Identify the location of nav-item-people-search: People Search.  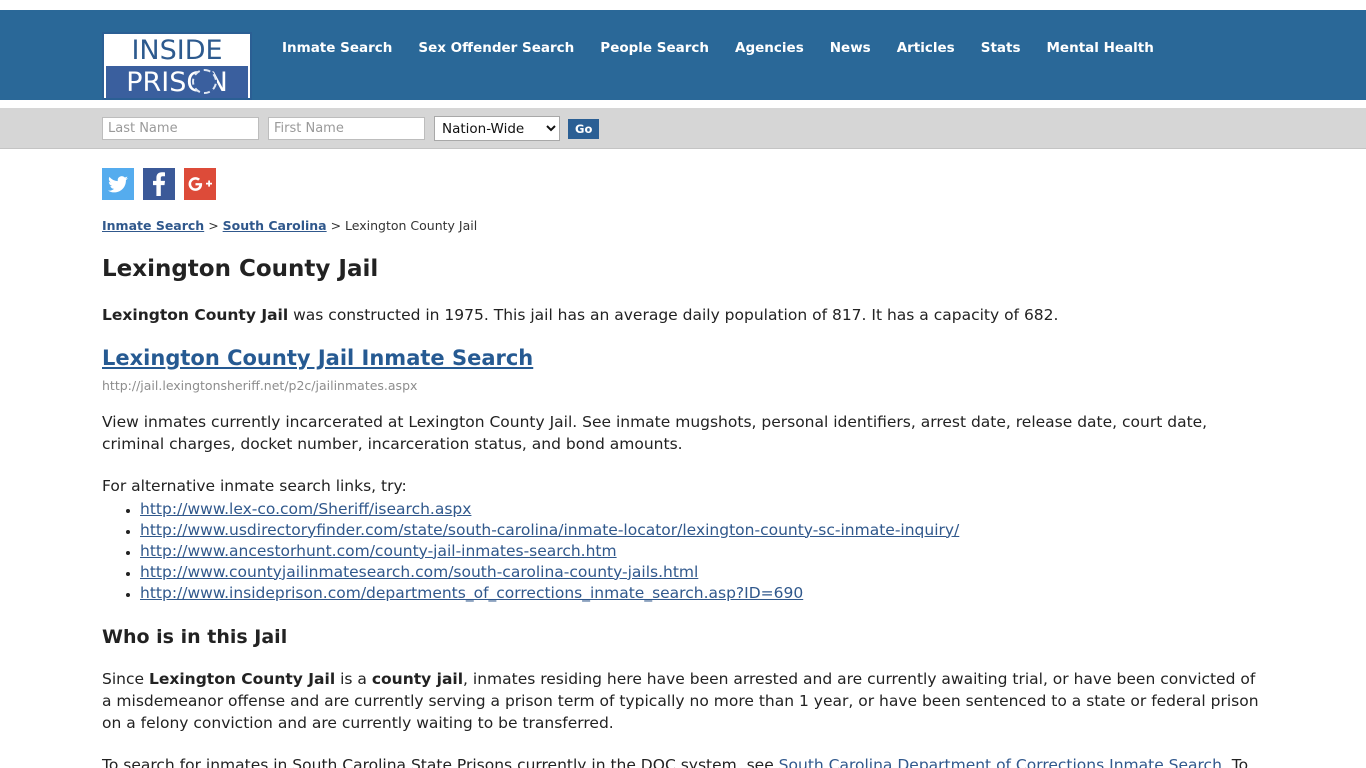
(654, 48).